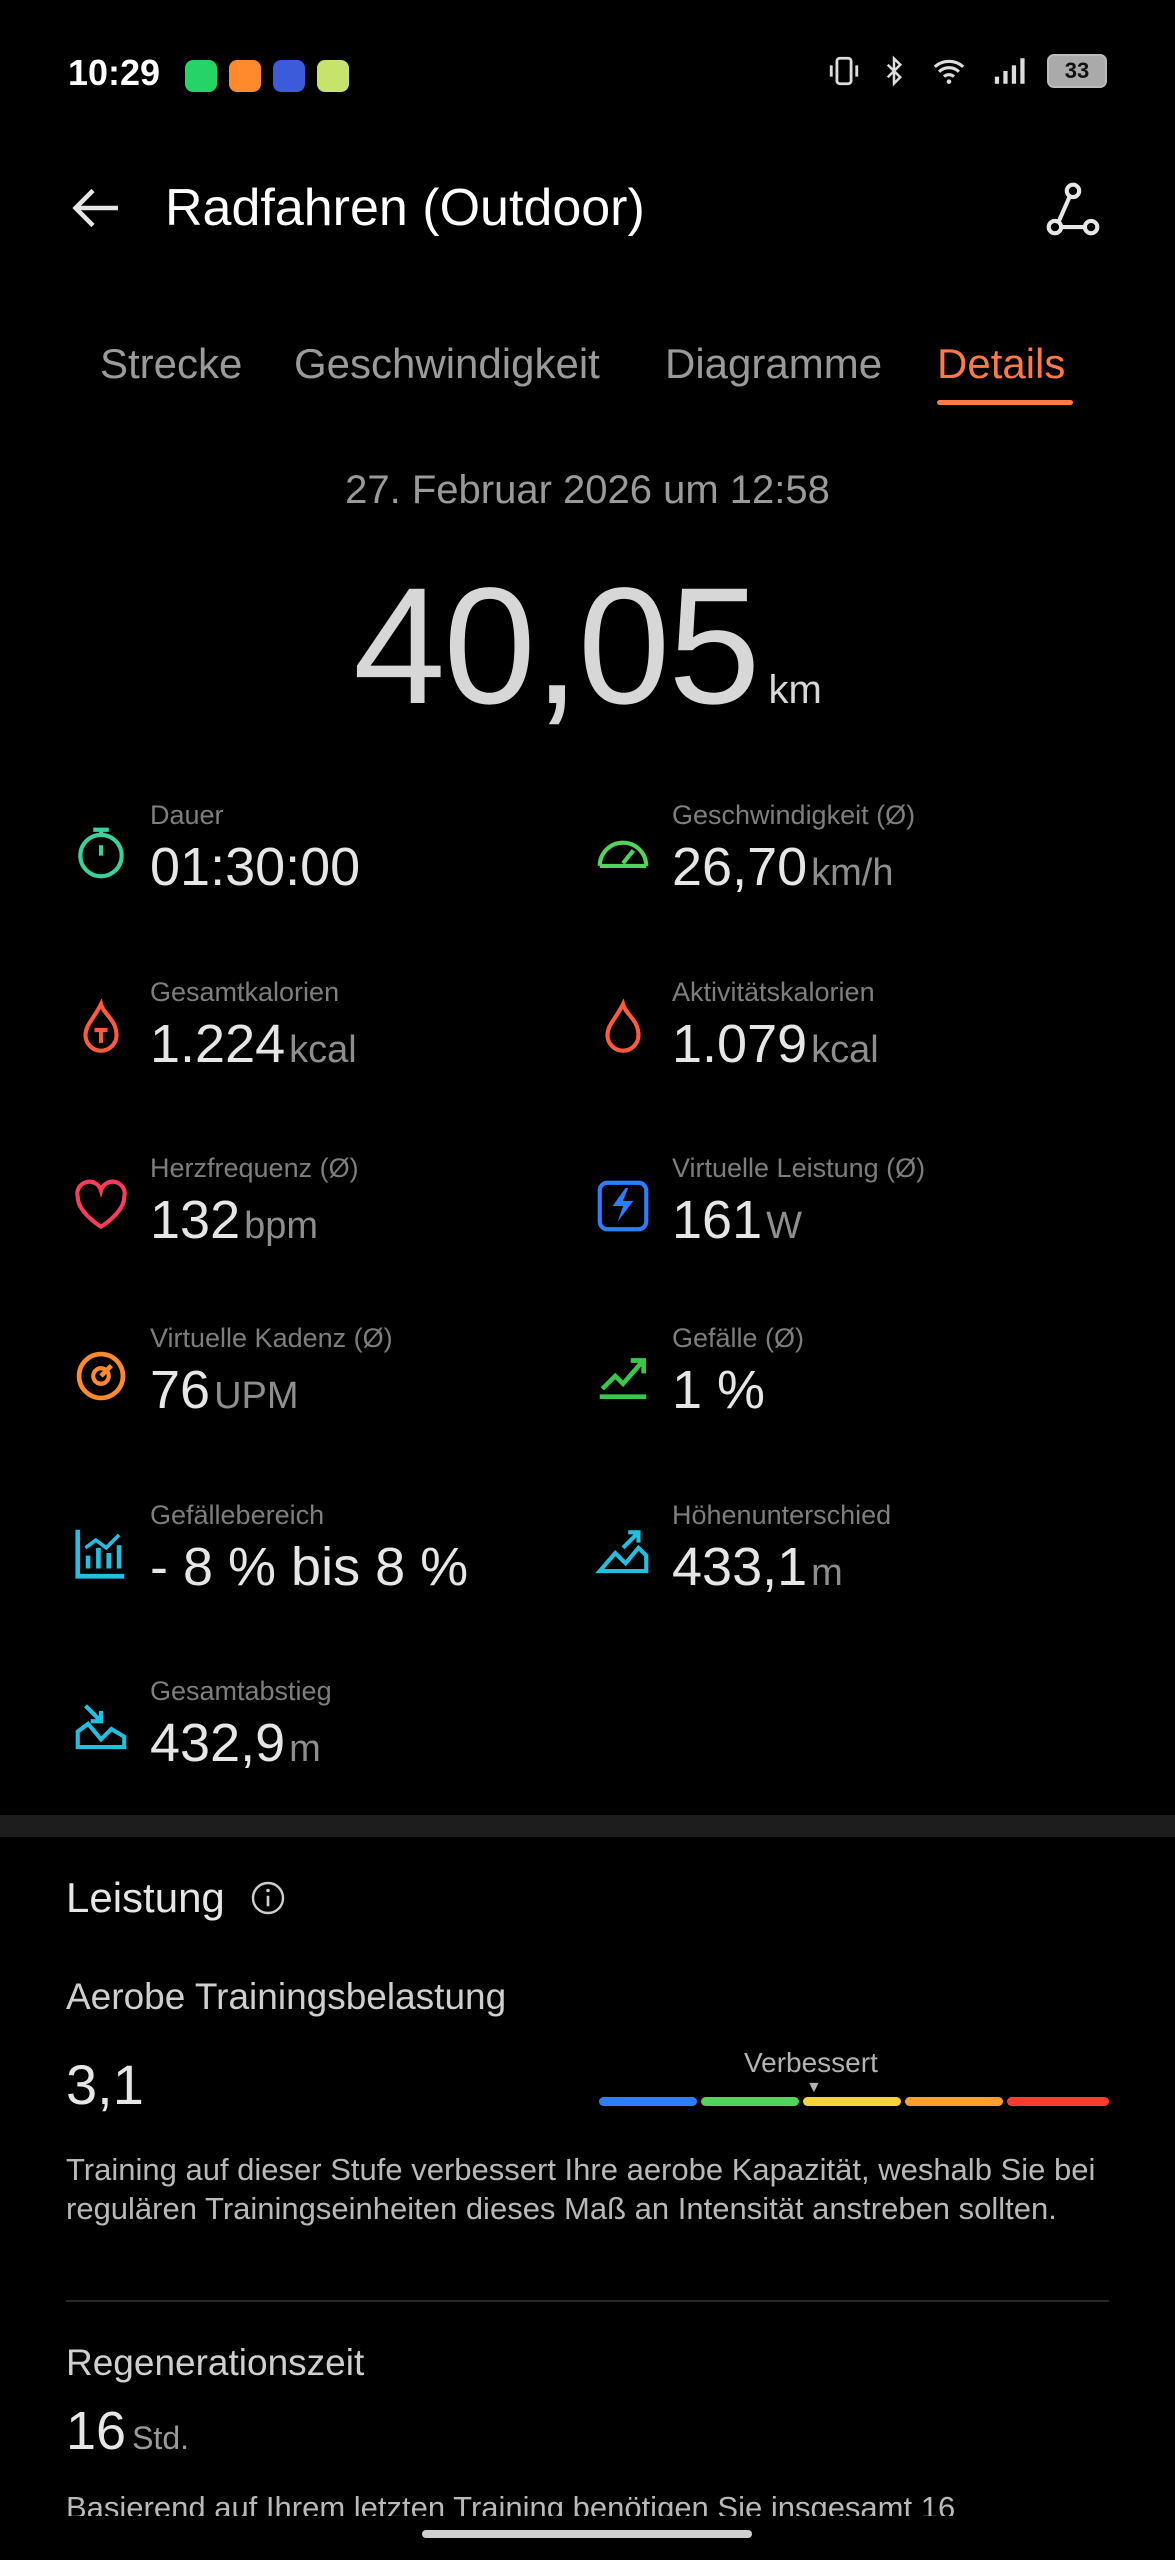 The image size is (1175, 2560). I want to click on slope-icon, so click(623, 1378).